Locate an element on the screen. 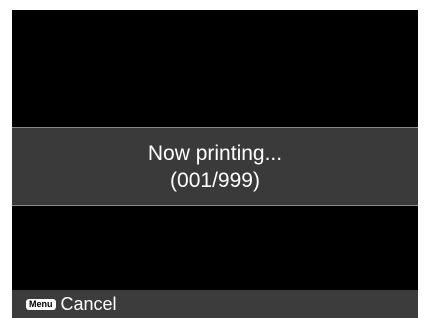  cancel-label: Cancel is located at coordinates (88, 304).